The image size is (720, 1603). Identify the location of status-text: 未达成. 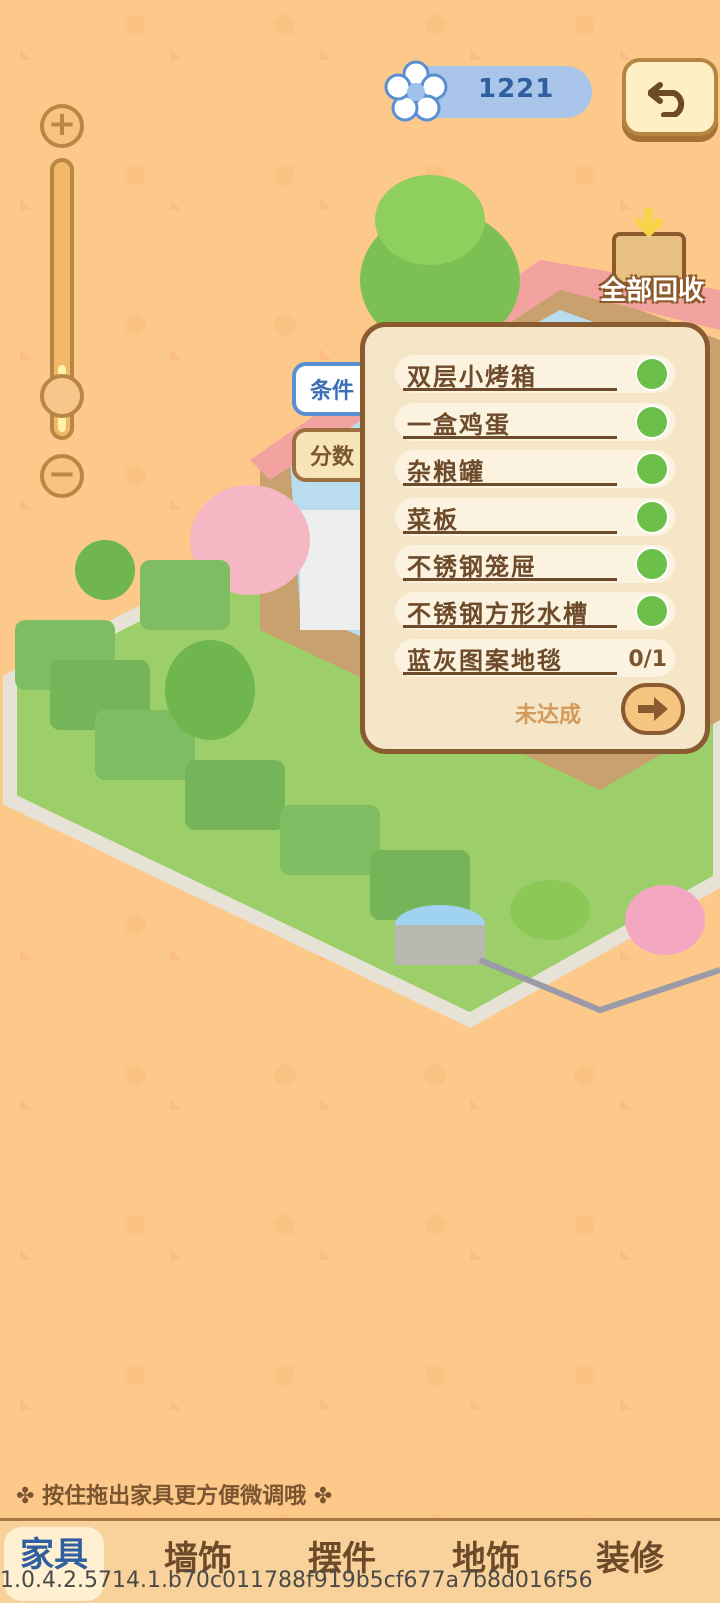
(548, 715).